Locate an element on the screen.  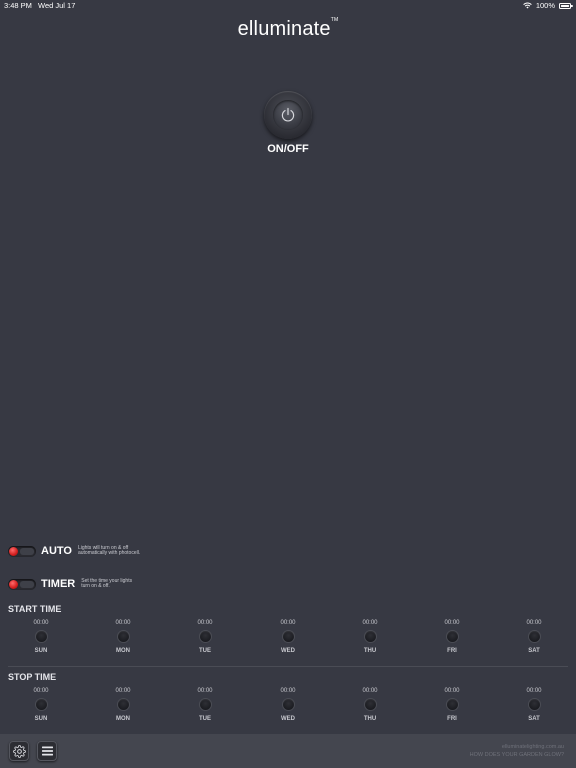
stop-day-thu: 00:00 THU is located at coordinates (370, 705).